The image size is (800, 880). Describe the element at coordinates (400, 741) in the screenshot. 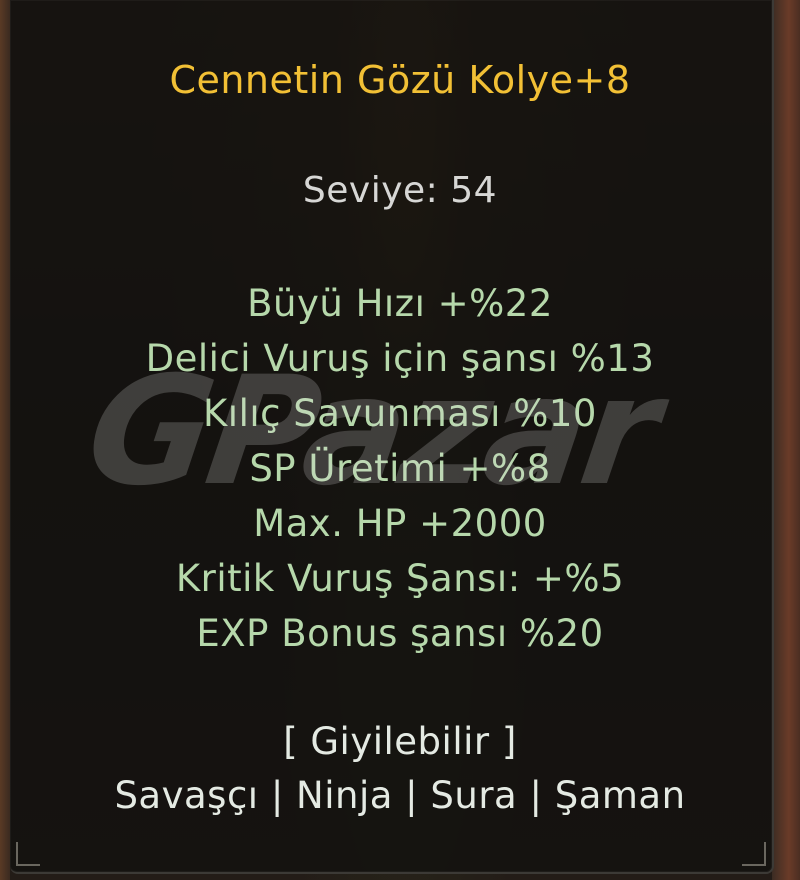

I see `wearable-label: [ Giyilebilir ]` at that location.